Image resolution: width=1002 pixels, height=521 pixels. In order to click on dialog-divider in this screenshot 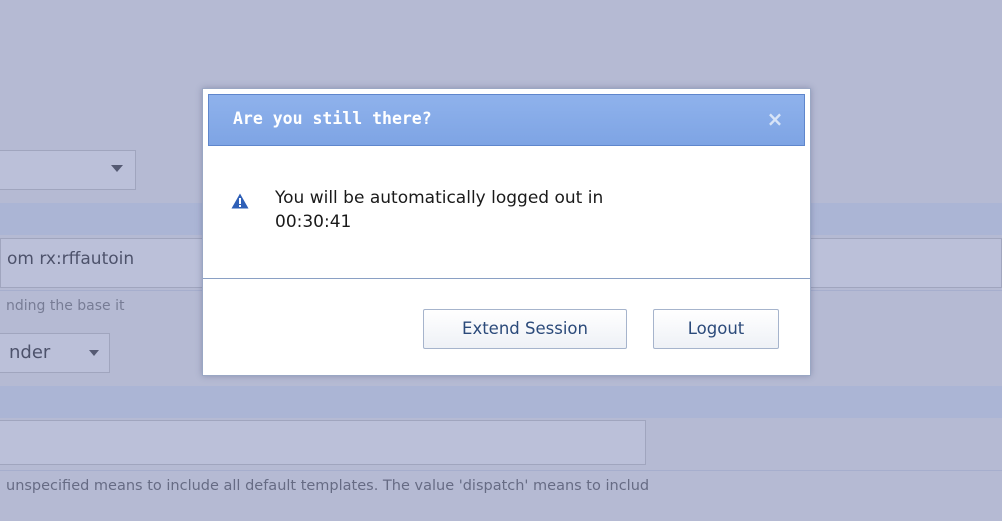, I will do `click(506, 278)`.